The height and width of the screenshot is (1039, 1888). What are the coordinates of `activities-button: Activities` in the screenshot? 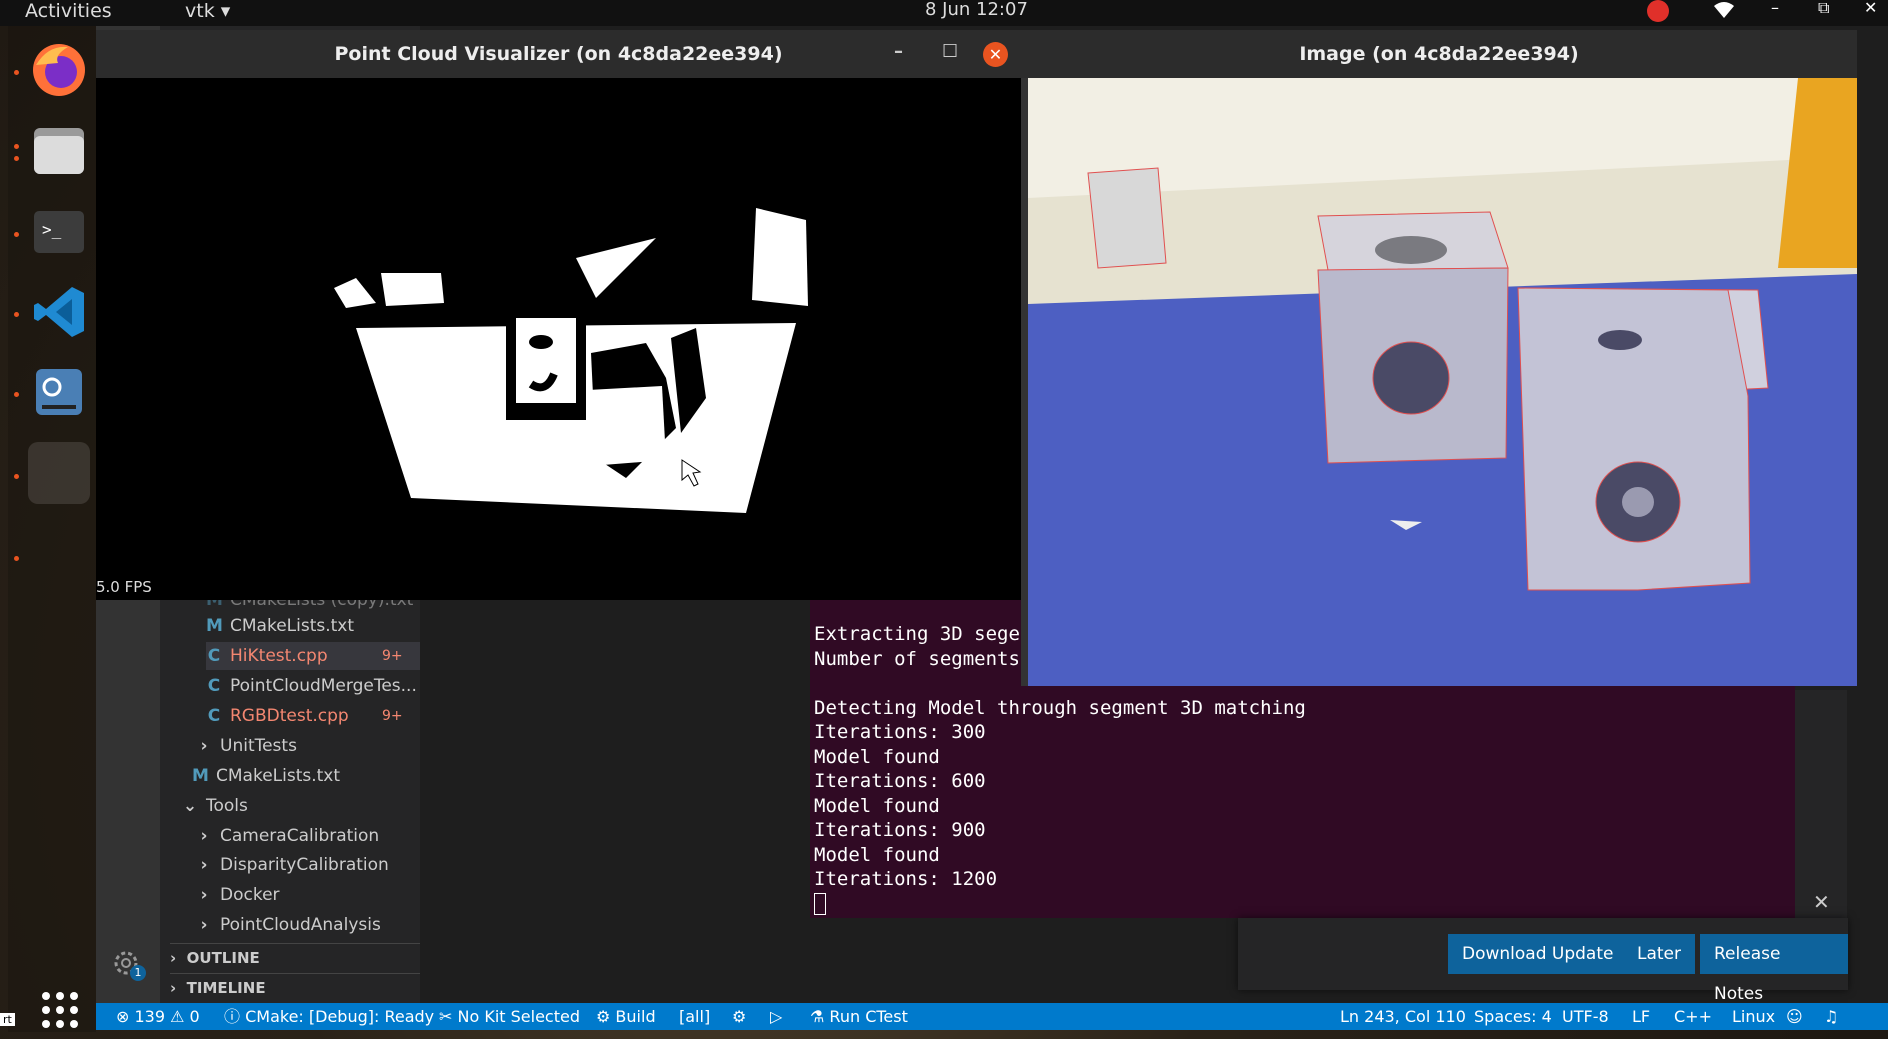 It's located at (68, 11).